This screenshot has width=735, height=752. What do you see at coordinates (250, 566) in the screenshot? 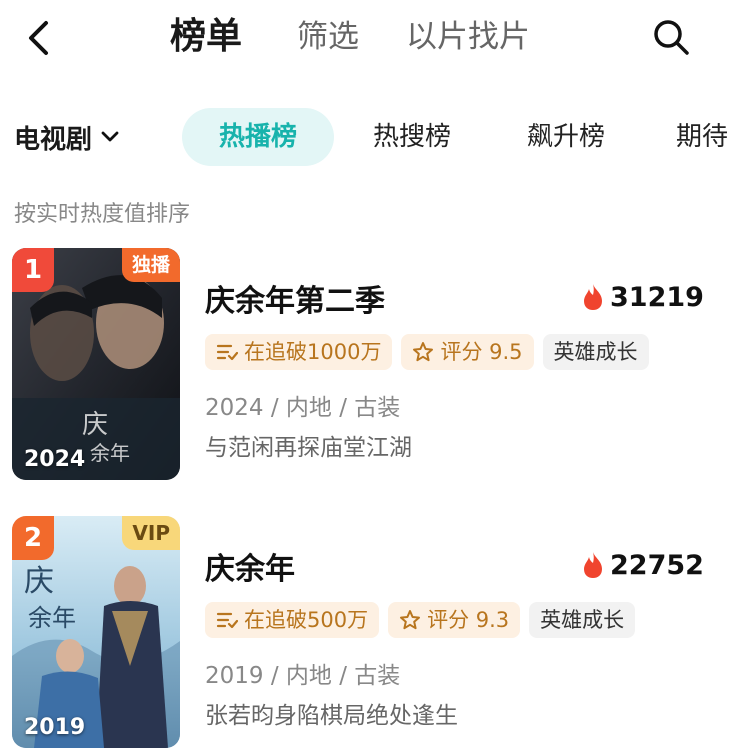
I see `show-title: 庆余年` at bounding box center [250, 566].